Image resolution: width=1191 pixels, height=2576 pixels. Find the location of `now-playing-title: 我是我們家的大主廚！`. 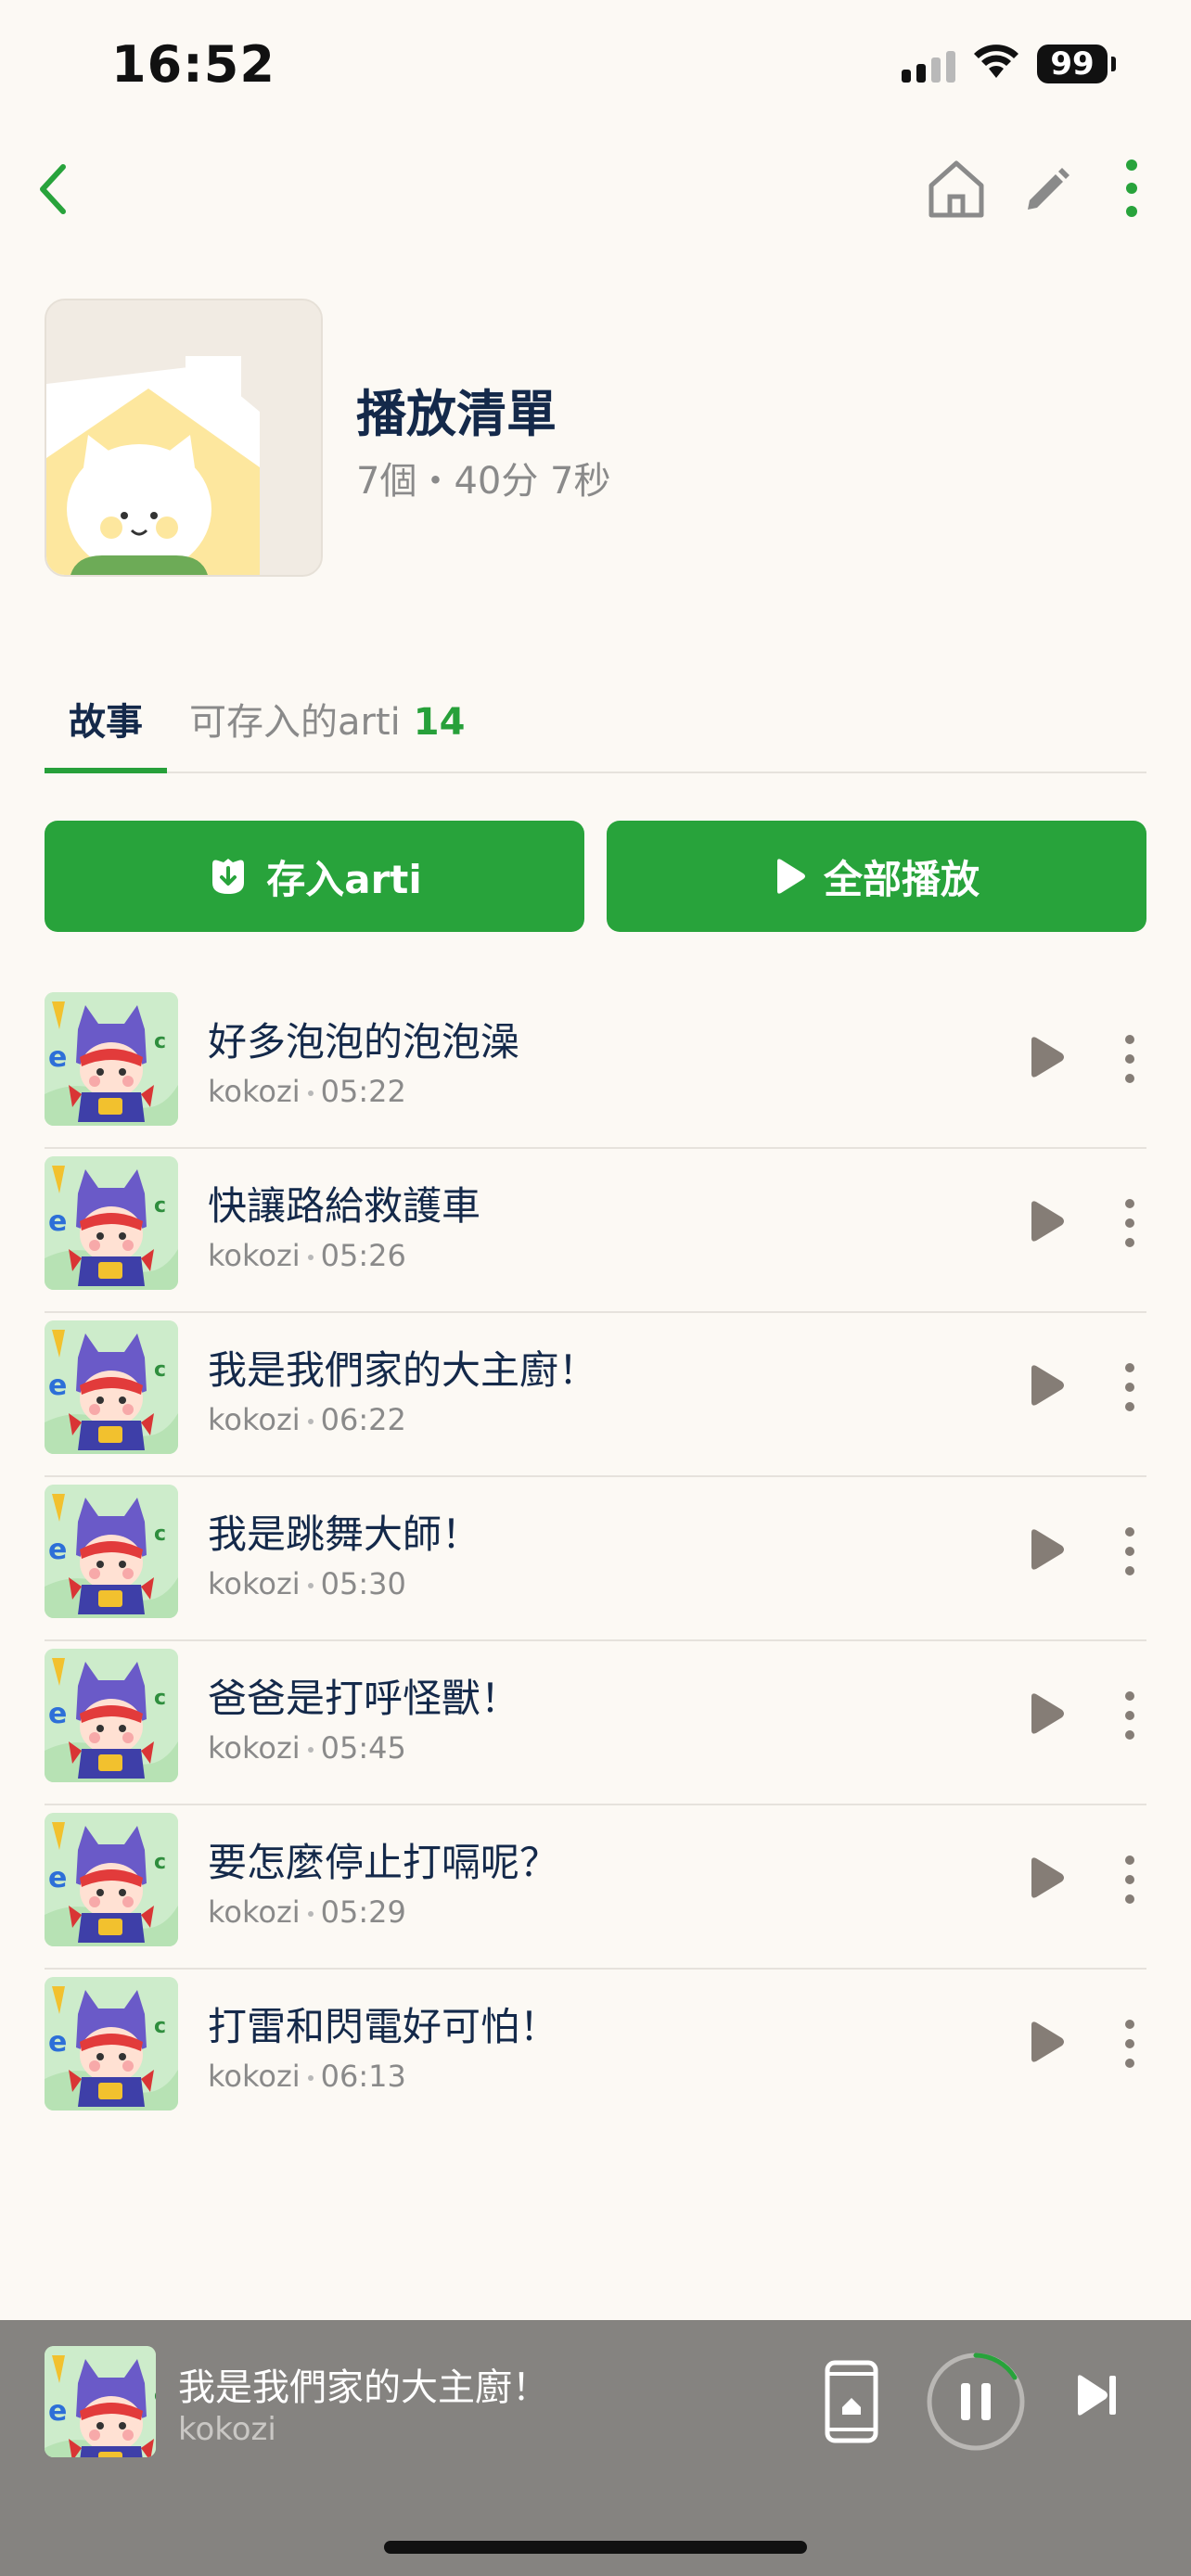

now-playing-title: 我是我們家的大主廚！ is located at coordinates (363, 2387).